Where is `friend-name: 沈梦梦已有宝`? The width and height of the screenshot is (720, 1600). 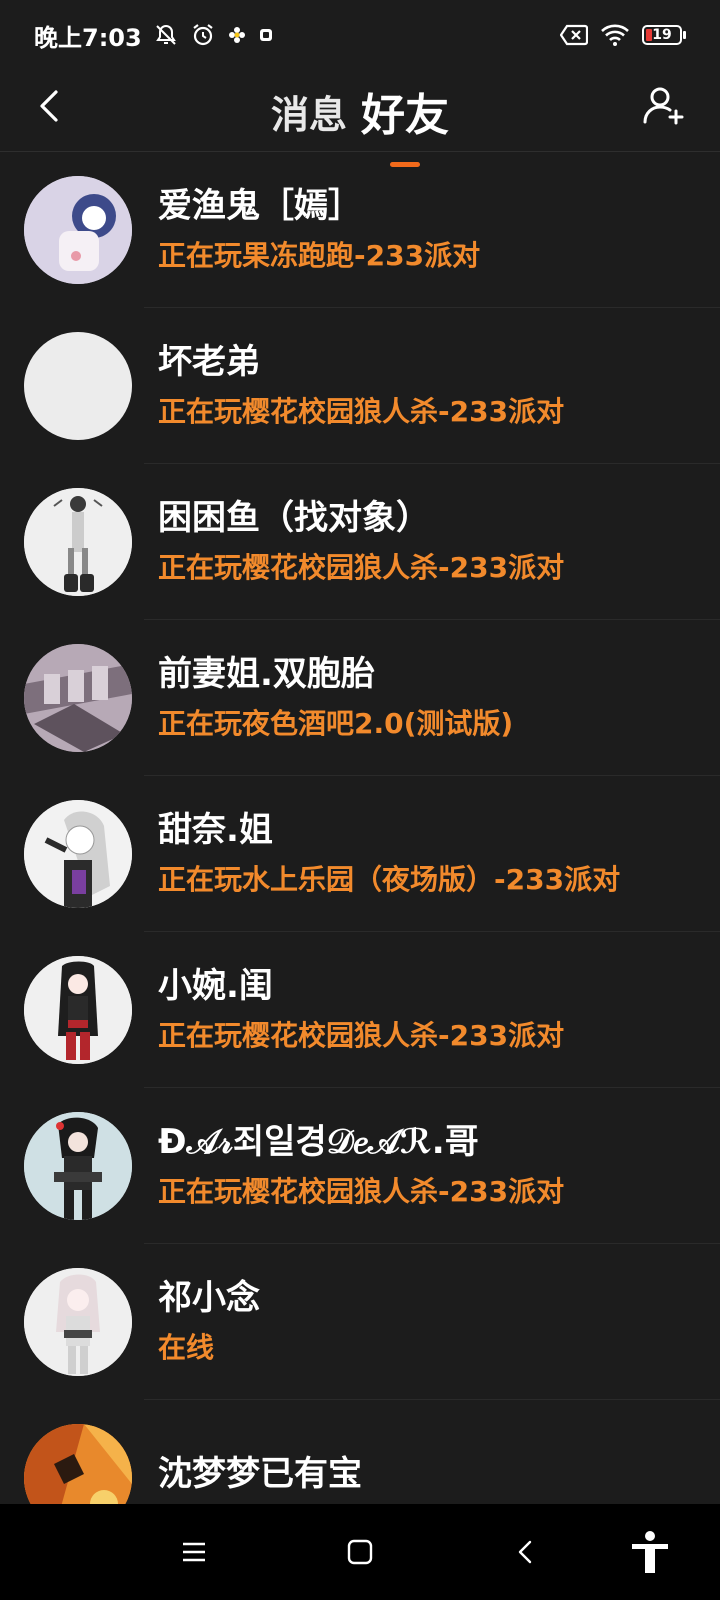 friend-name: 沈梦梦已有宝 is located at coordinates (260, 1474).